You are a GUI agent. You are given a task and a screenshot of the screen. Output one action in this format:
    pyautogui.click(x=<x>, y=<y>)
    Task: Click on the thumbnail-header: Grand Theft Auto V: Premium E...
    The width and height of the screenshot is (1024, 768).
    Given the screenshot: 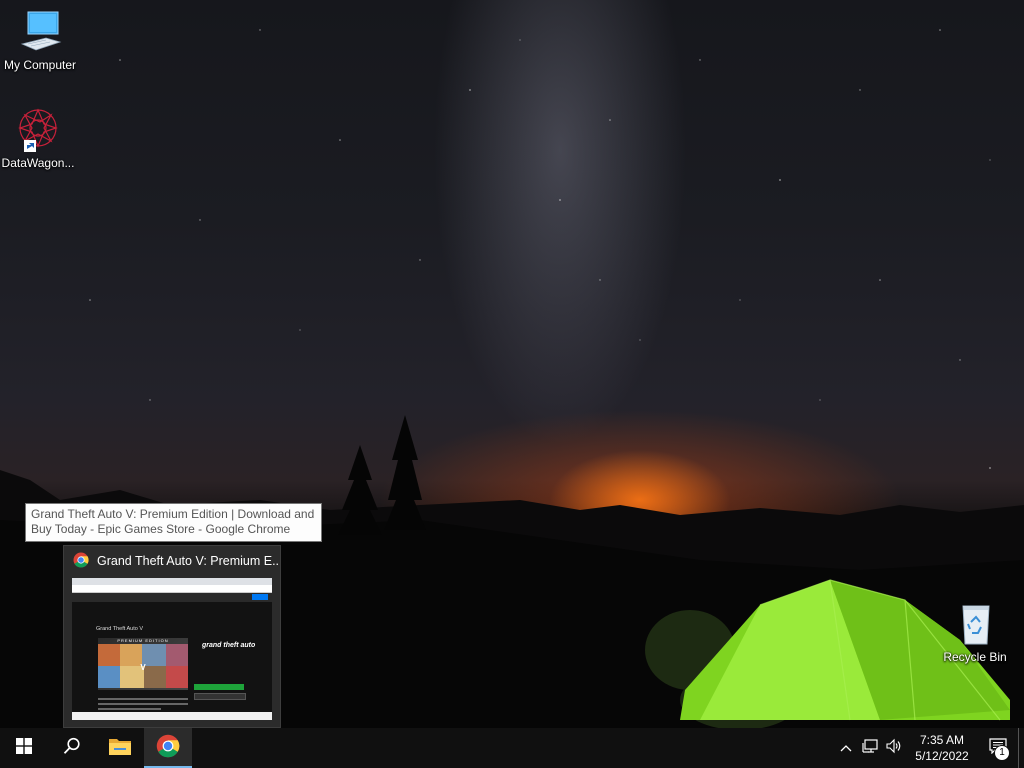 What is the action you would take?
    pyautogui.click(x=172, y=561)
    